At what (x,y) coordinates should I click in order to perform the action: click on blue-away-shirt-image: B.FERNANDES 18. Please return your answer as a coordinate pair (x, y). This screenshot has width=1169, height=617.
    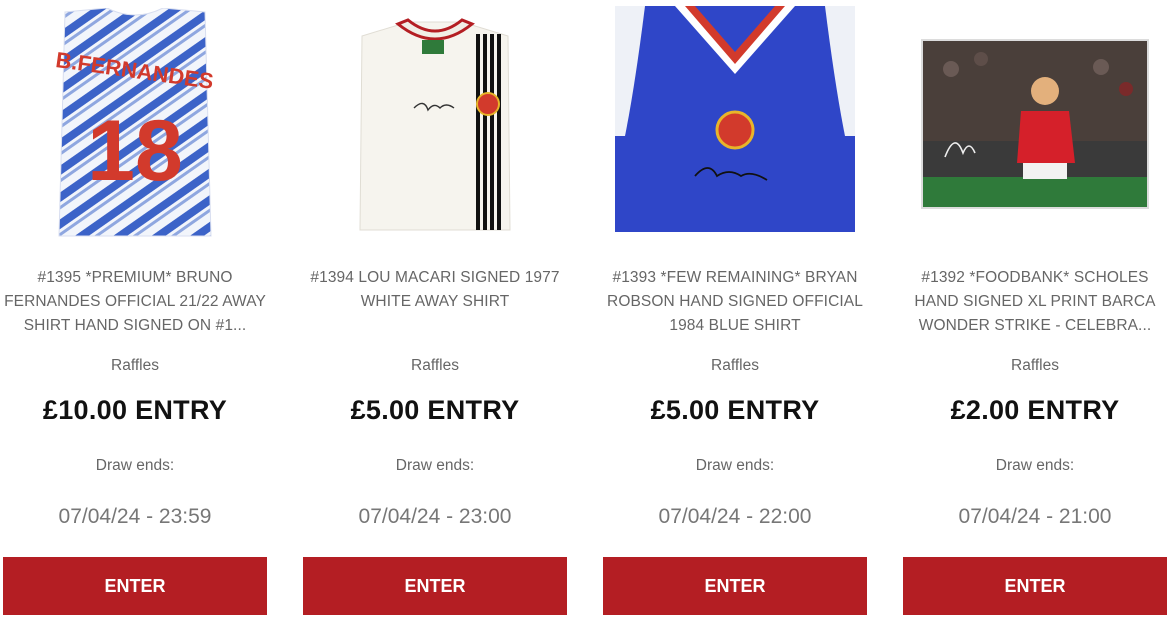
    Looking at the image, I should click on (135, 122).